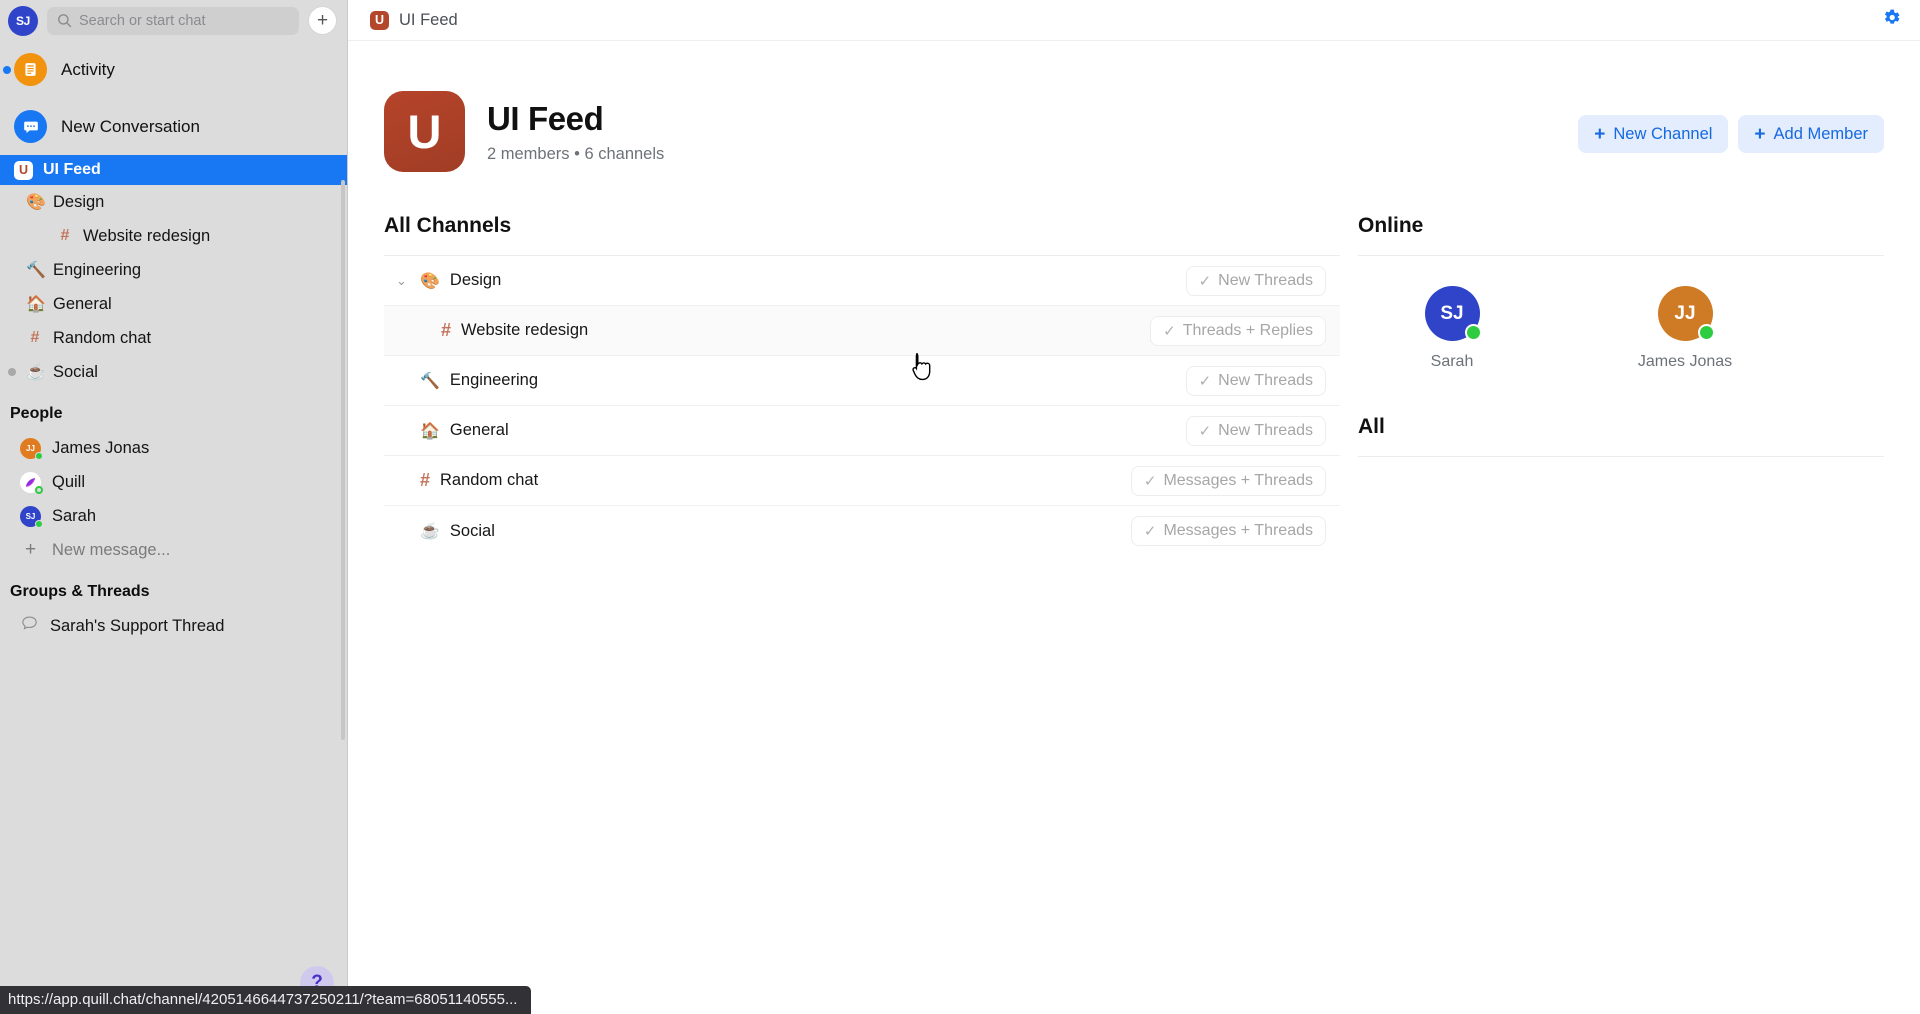  I want to click on table-row: # Website redesign ✓ Threads + Replies, so click(862, 331).